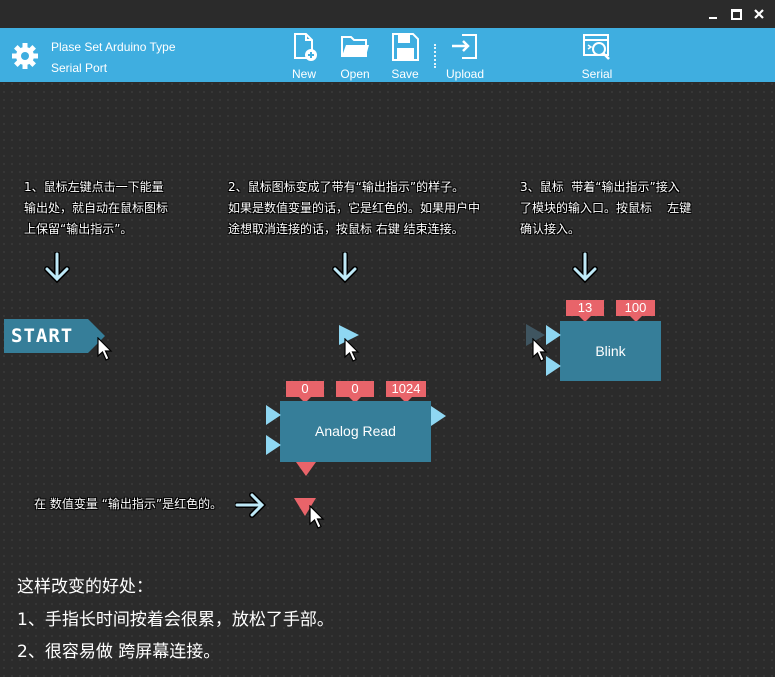  What do you see at coordinates (387, 14) in the screenshot?
I see `title-bar` at bounding box center [387, 14].